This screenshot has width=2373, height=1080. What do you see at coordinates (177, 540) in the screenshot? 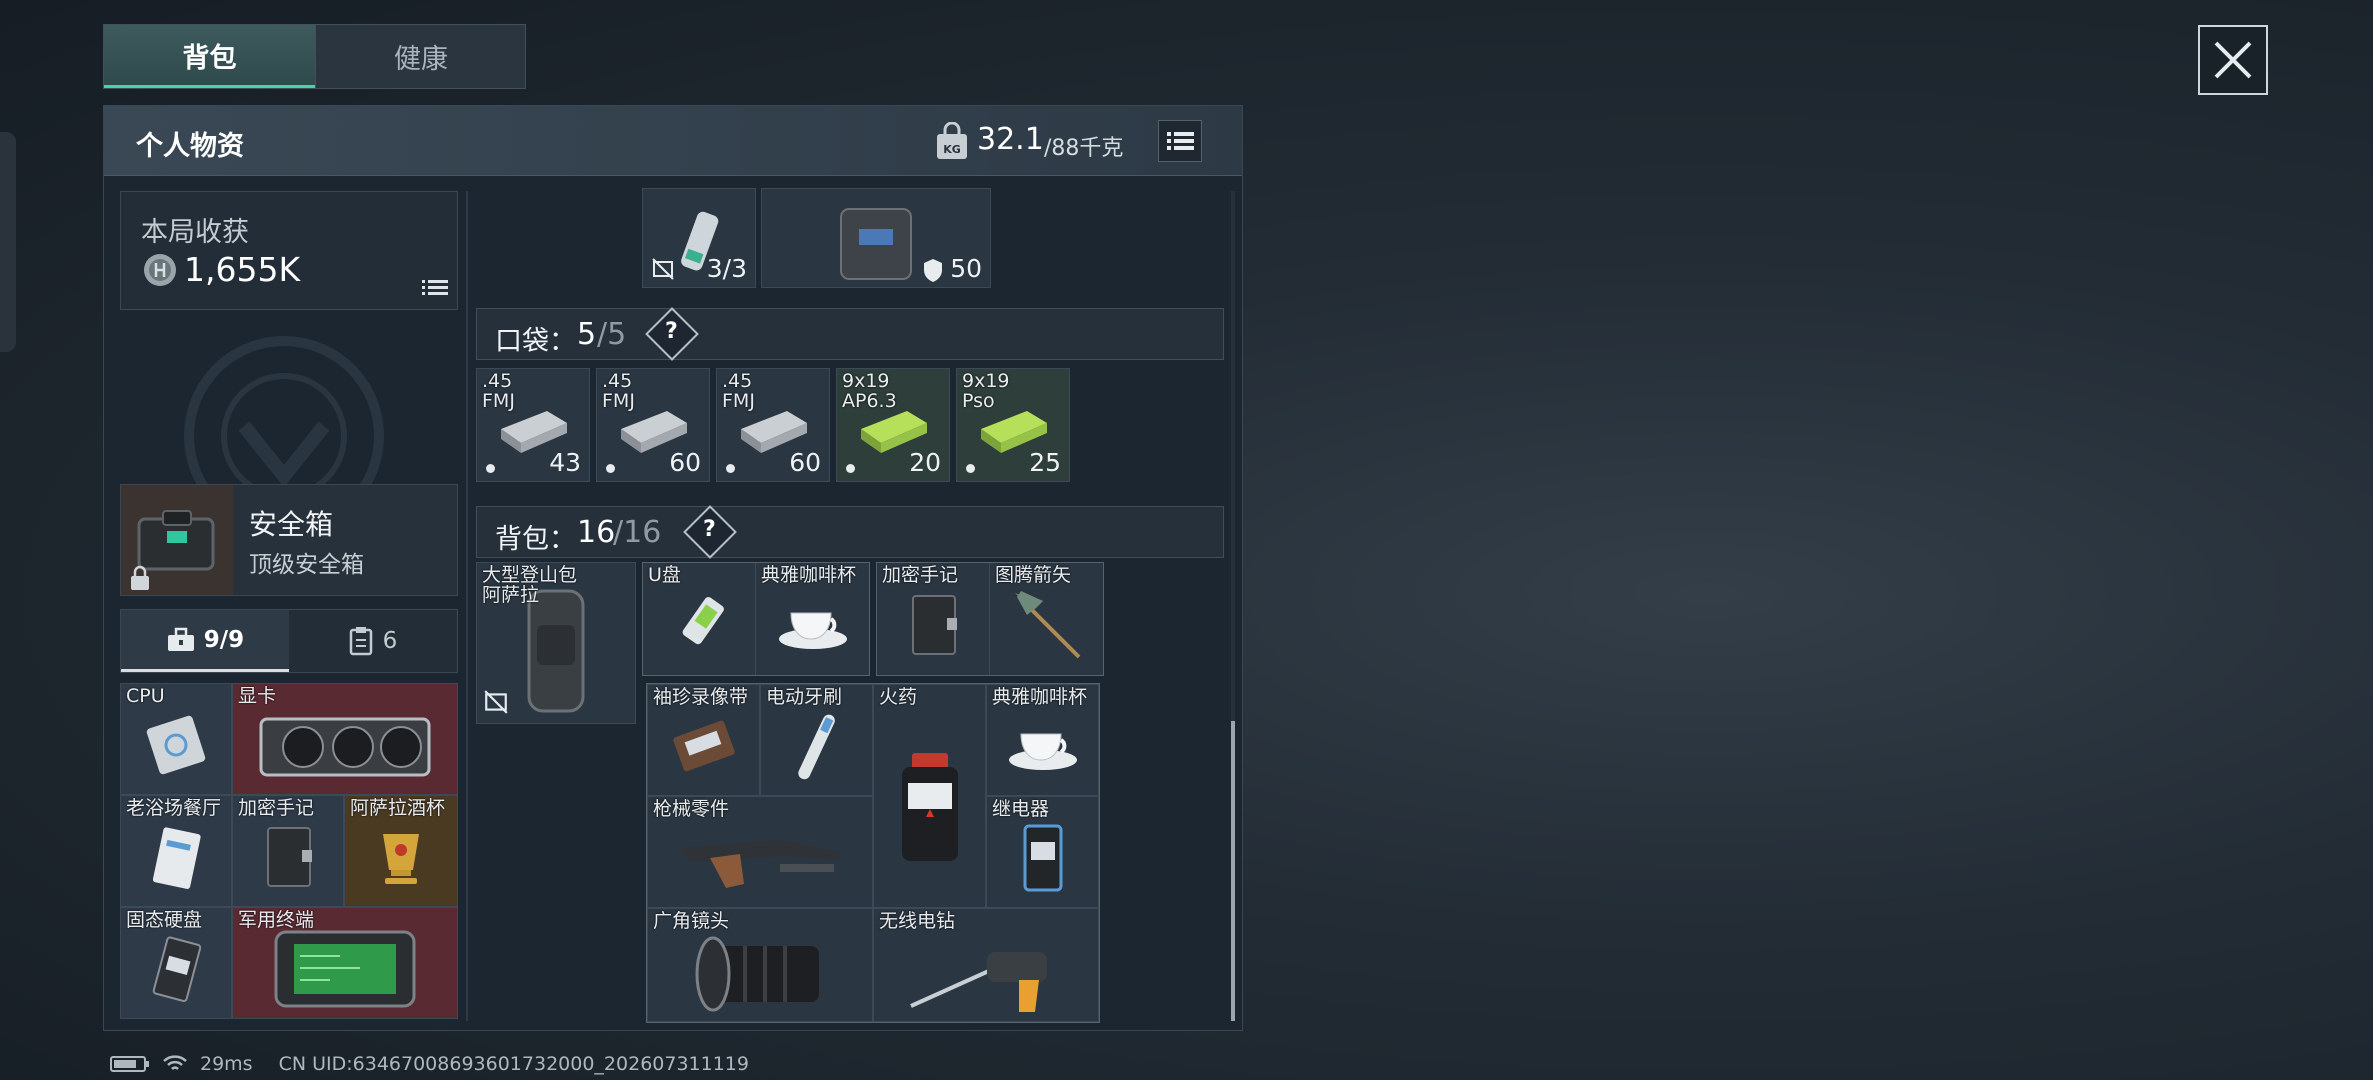
I see `safebox-image` at bounding box center [177, 540].